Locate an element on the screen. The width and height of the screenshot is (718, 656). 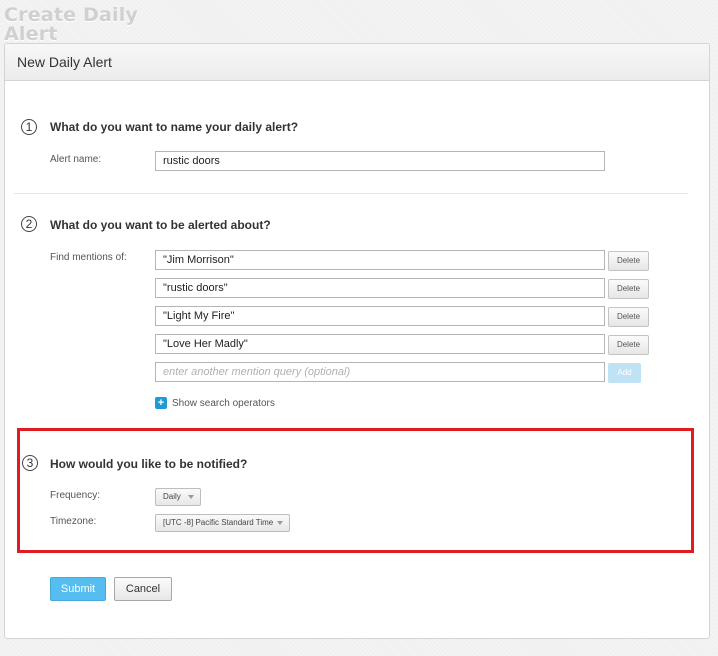
step-3-question: How would you like to be notified? is located at coordinates (149, 464).